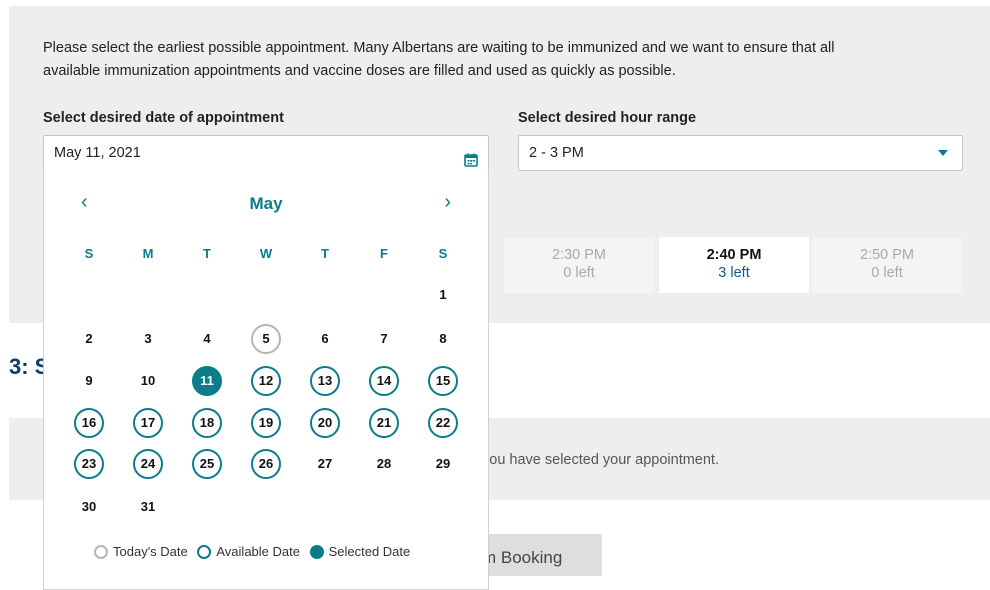  What do you see at coordinates (89, 506) in the screenshot?
I see `calendar-day-30: 30` at bounding box center [89, 506].